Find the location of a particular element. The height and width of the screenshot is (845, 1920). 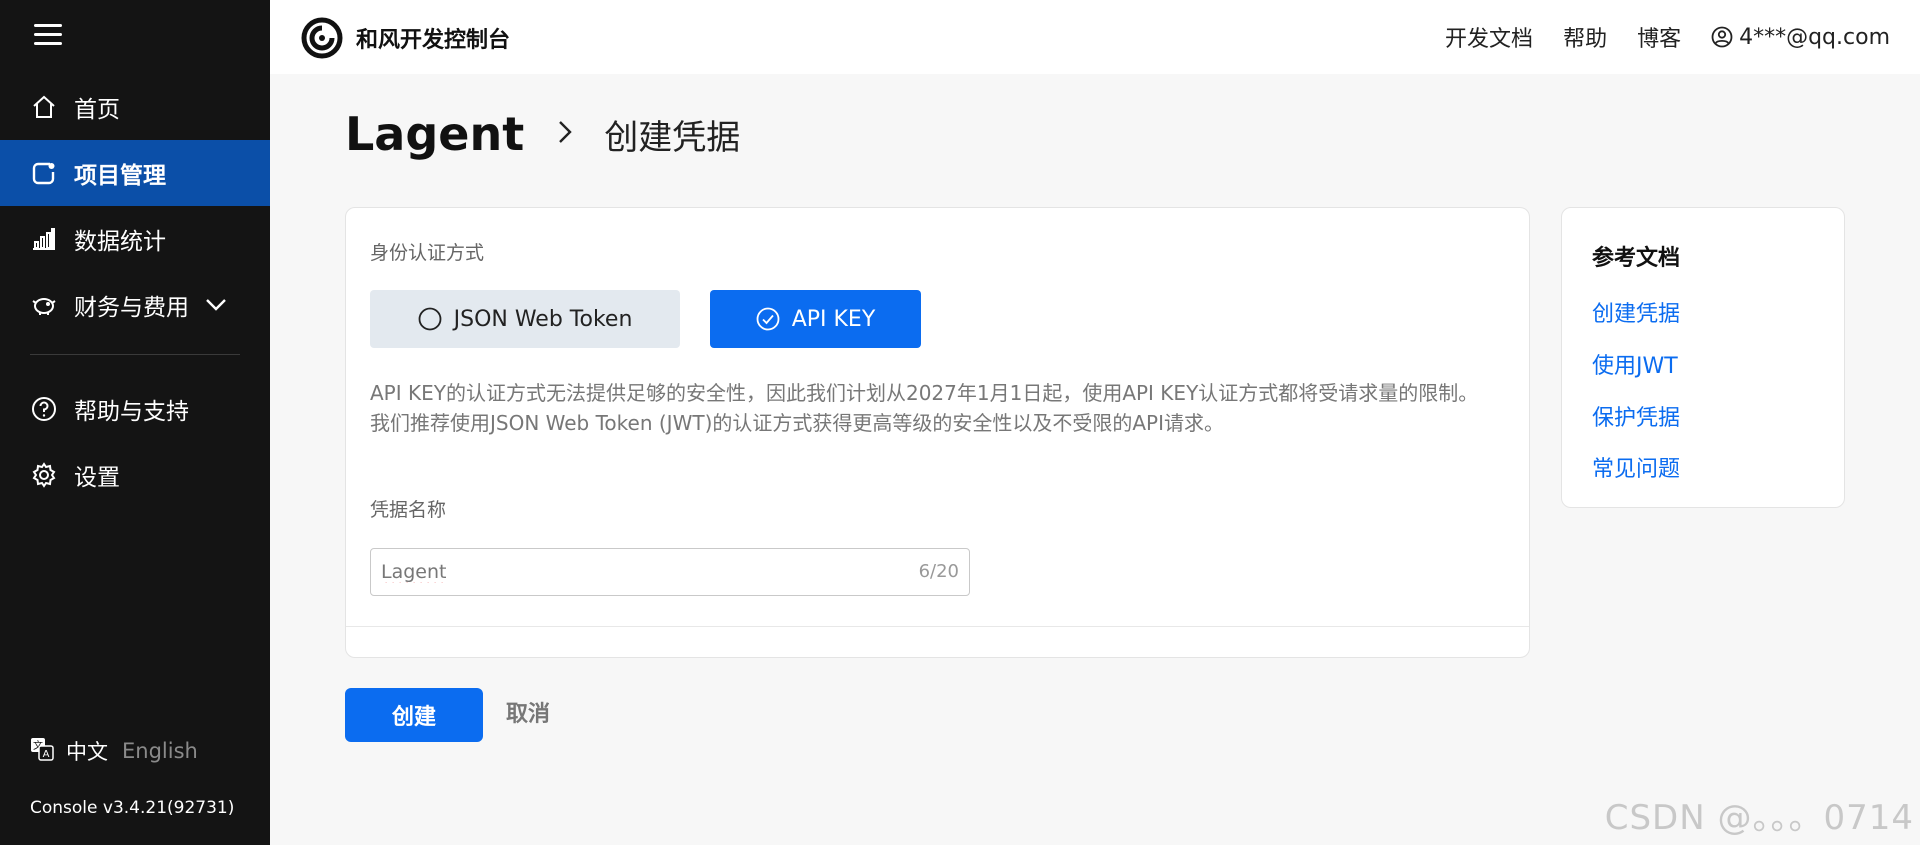

auth-method-label: 身份认证方式 is located at coordinates (427, 253).